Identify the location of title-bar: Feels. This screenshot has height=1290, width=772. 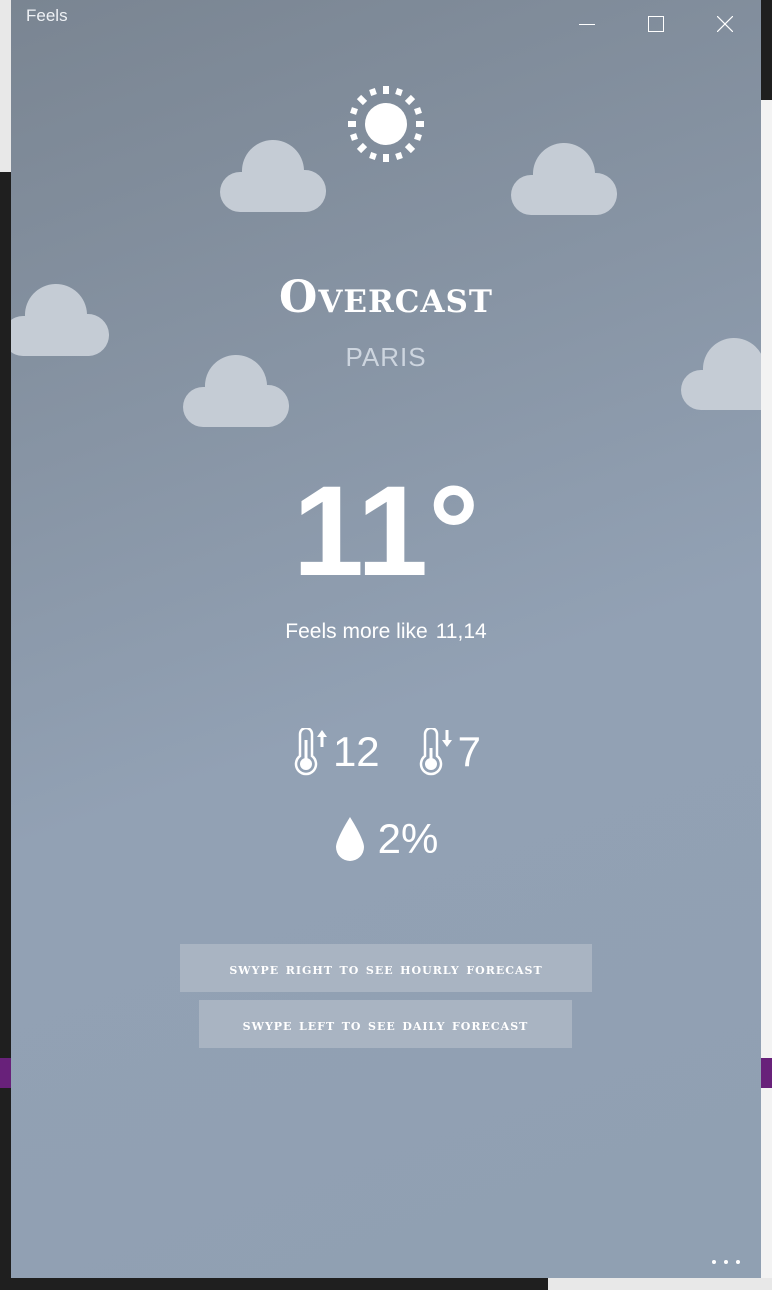
(386, 24).